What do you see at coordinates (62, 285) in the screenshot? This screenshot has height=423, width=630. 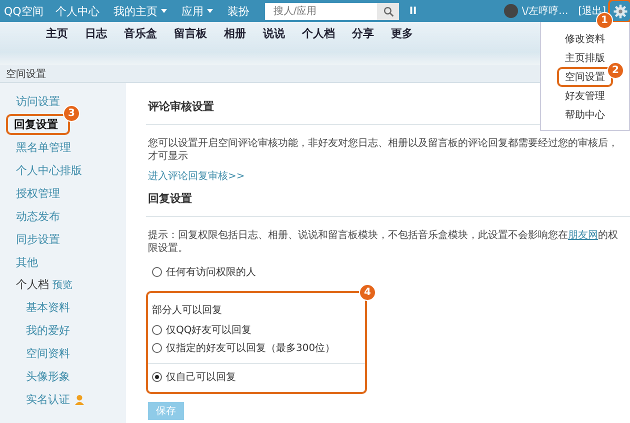 I see `preview-link: 预览` at bounding box center [62, 285].